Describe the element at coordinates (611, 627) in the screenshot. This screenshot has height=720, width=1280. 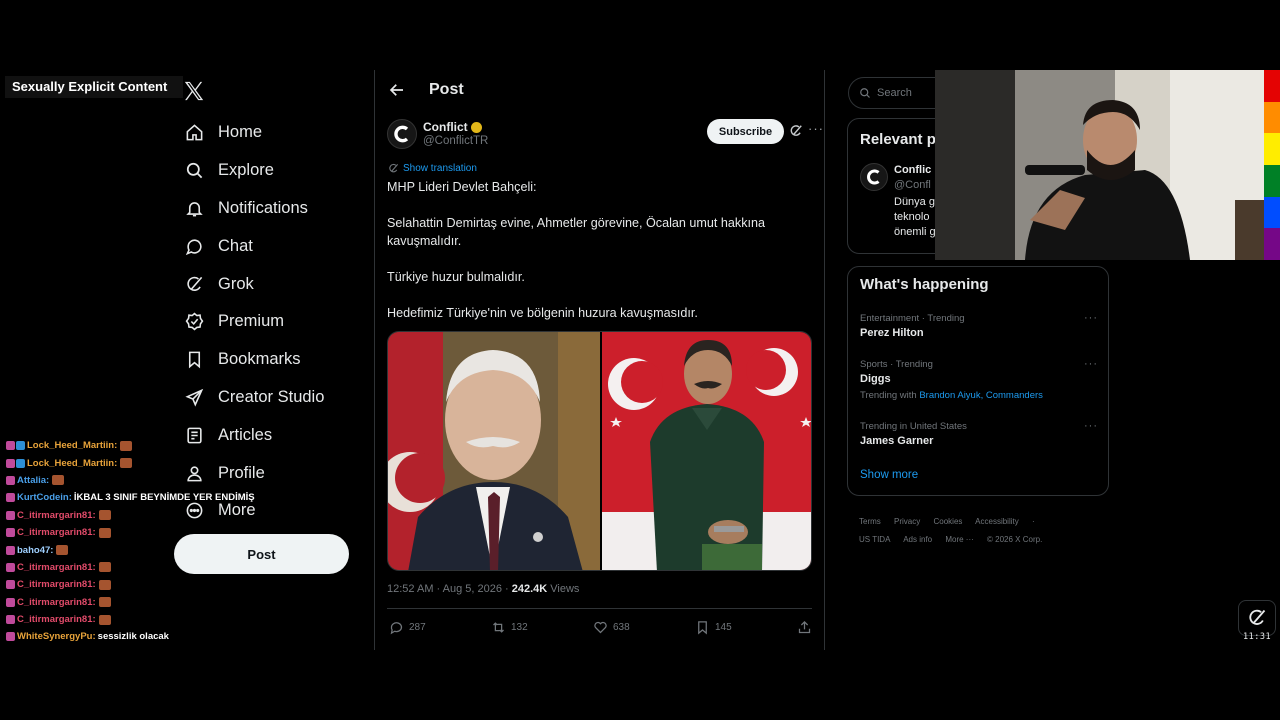
I see `like-button: 638` at that location.